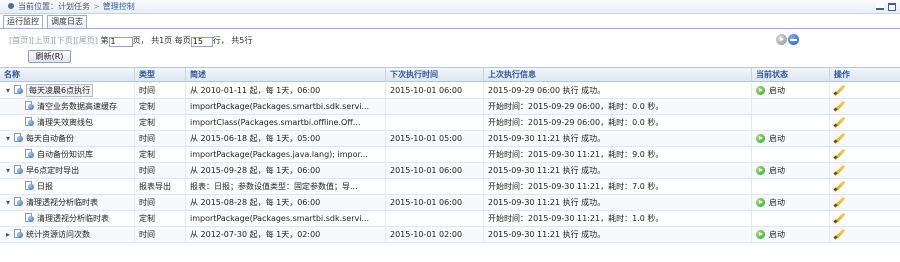 This screenshot has height=262, width=900. Describe the element at coordinates (286, 75) in the screenshot. I see `column-header-desc: 简述` at that location.